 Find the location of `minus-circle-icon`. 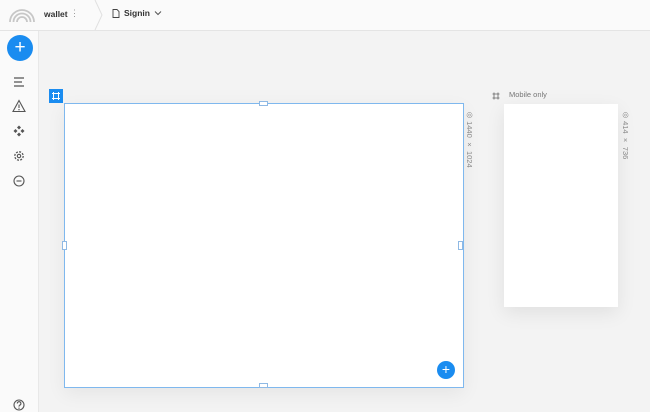

minus-circle-icon is located at coordinates (19, 181).